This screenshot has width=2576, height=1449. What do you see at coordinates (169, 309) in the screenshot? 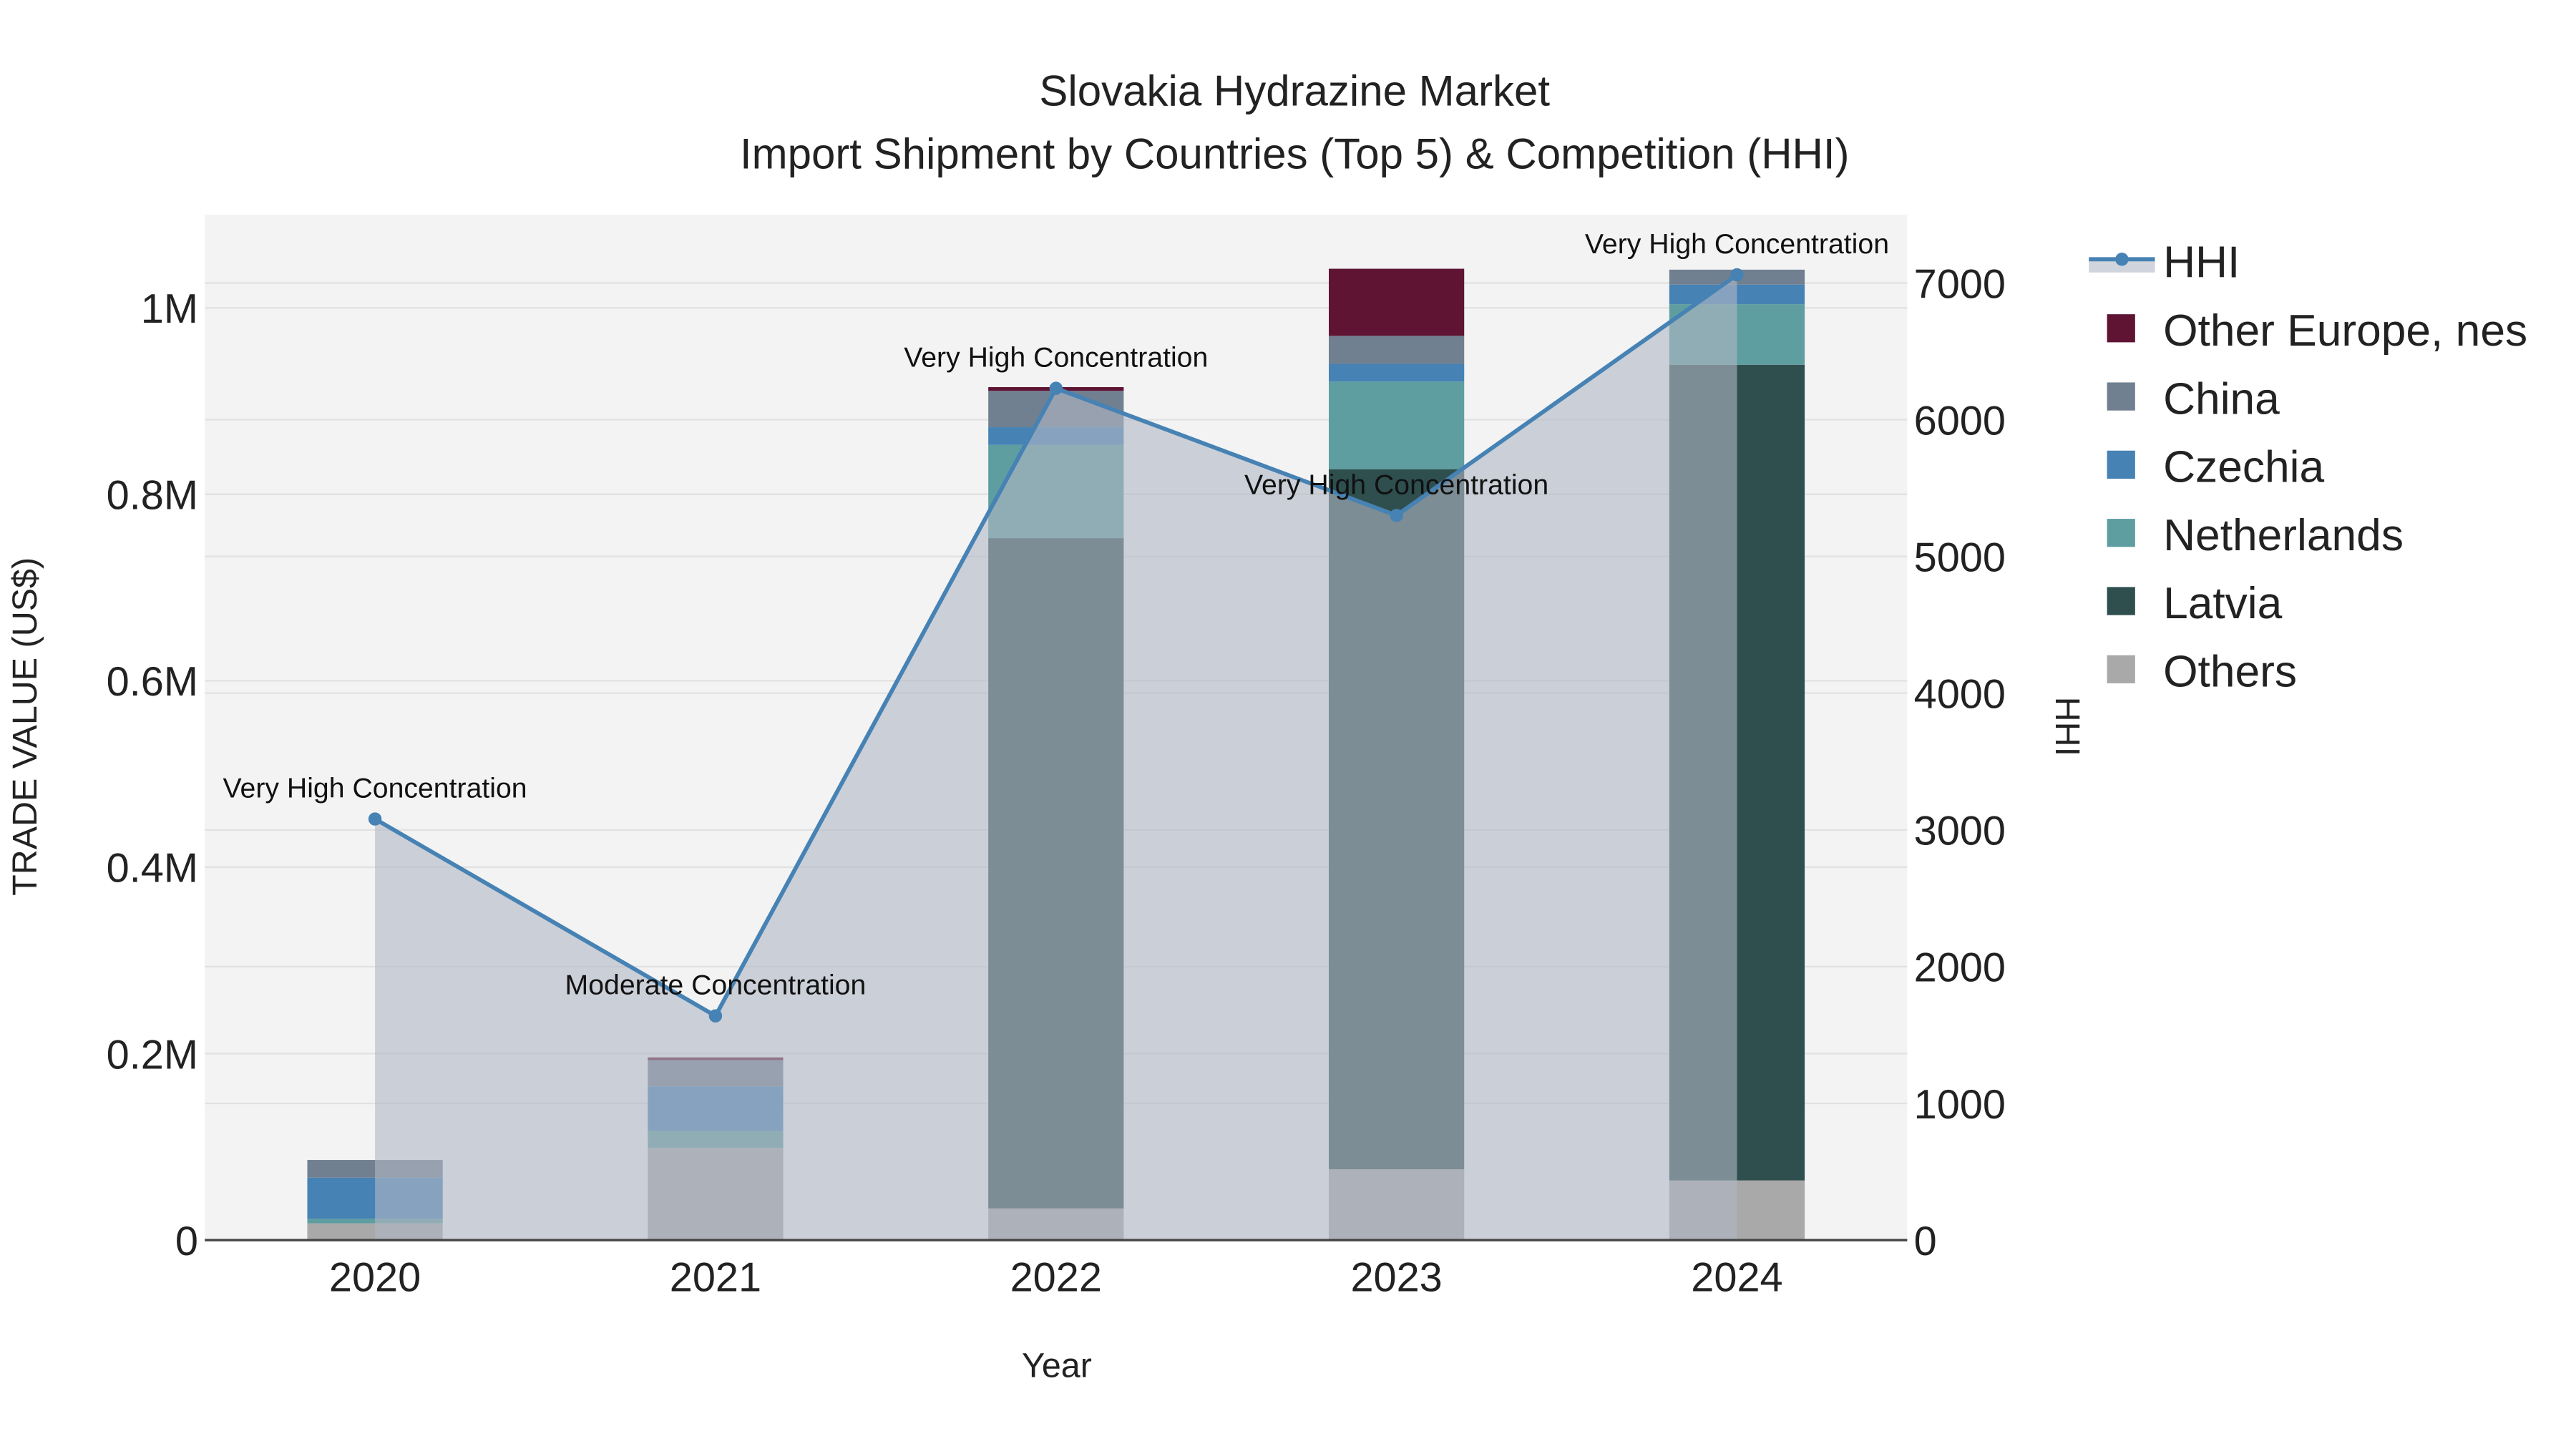
I see `y-tick-label: 1M` at bounding box center [169, 309].